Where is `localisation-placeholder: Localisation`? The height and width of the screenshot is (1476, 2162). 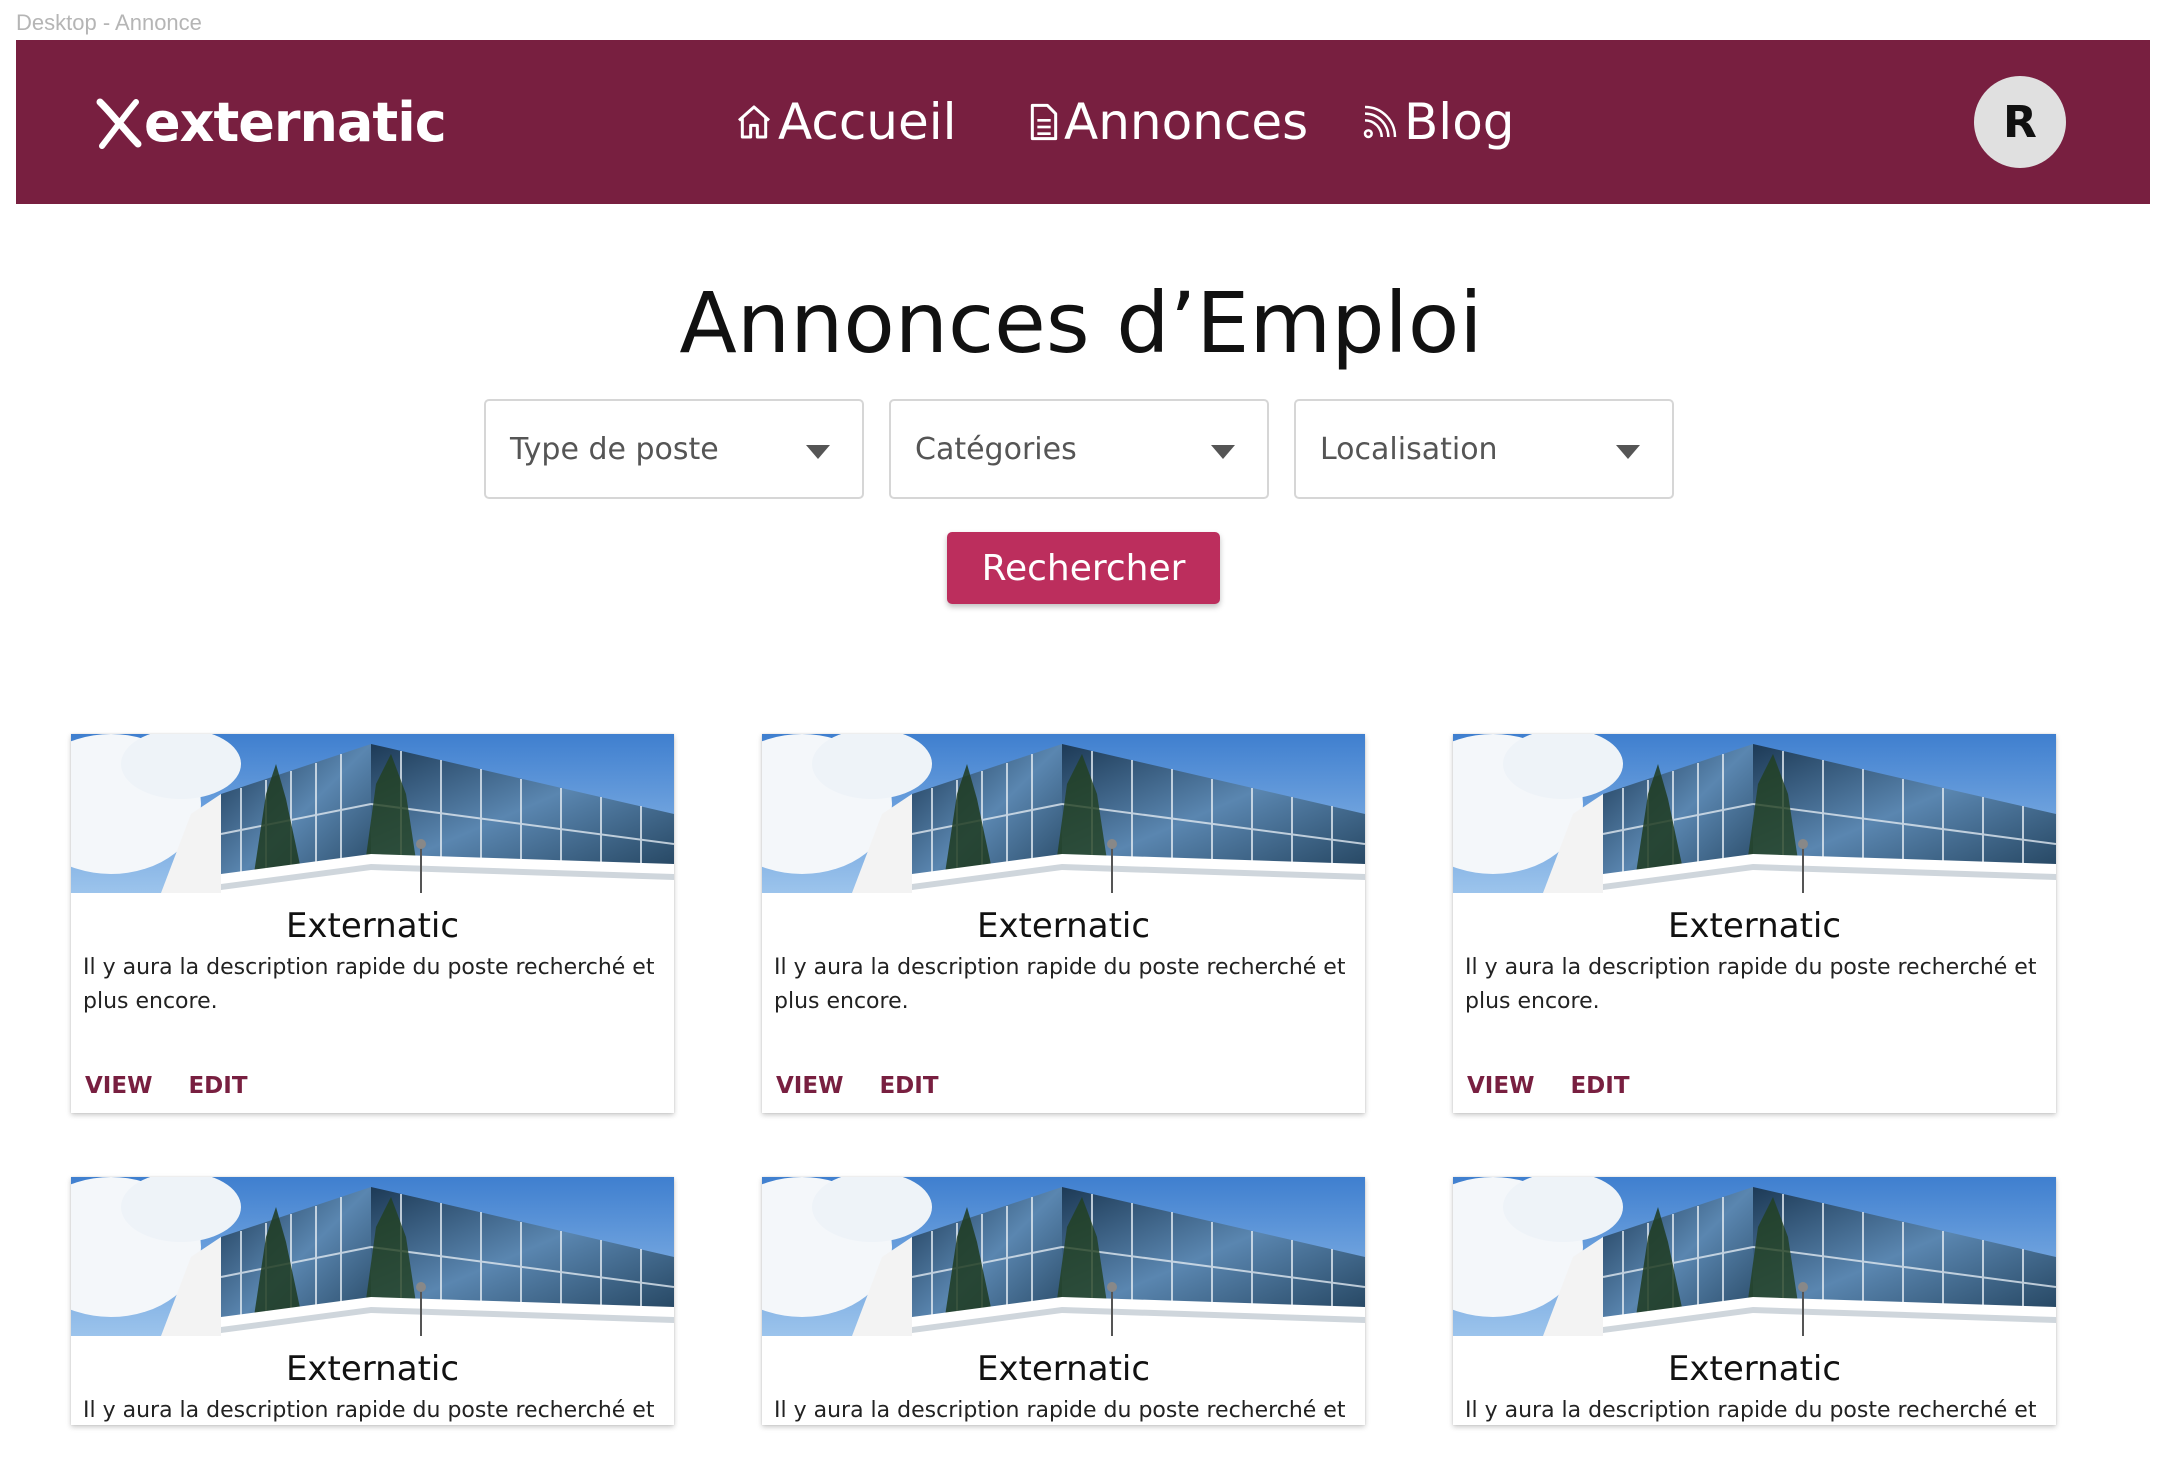 localisation-placeholder: Localisation is located at coordinates (1409, 449).